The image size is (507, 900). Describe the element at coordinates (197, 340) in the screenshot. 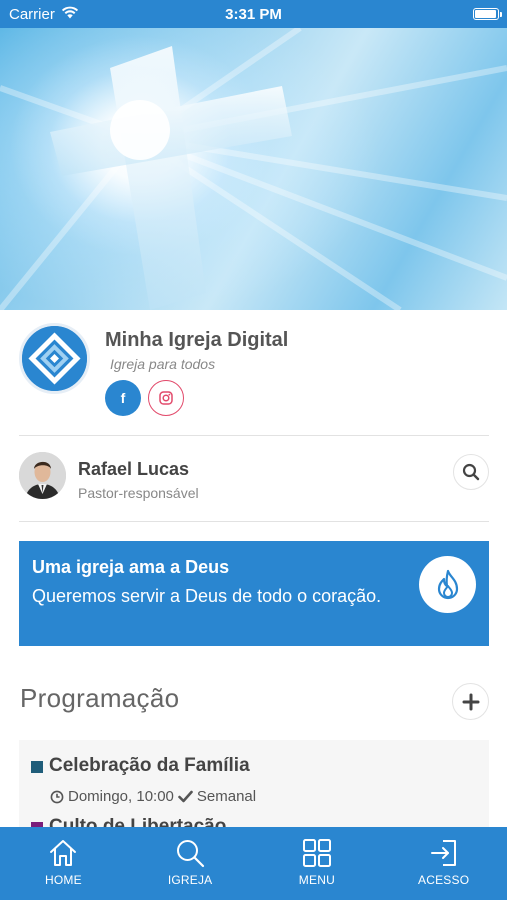

I see `church-name: Minha Igreja Digital` at that location.